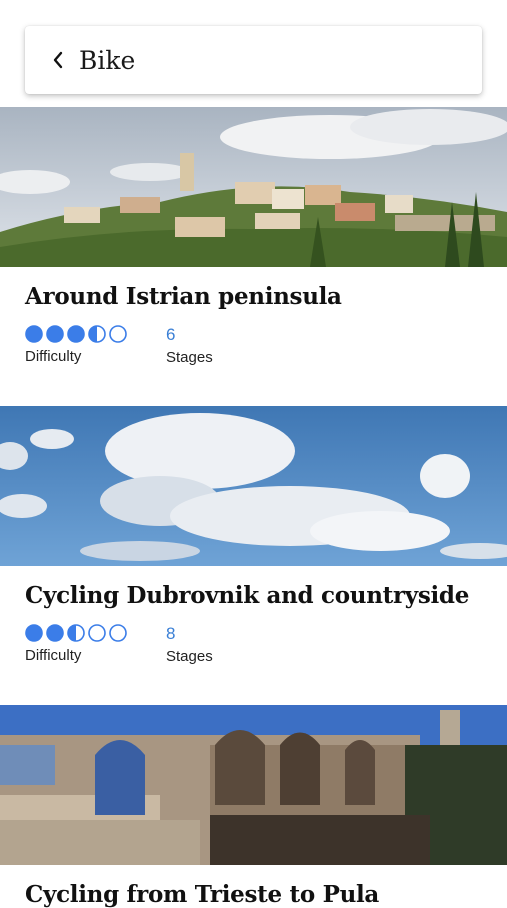 The image size is (507, 908). I want to click on page-title: Bike, so click(107, 60).